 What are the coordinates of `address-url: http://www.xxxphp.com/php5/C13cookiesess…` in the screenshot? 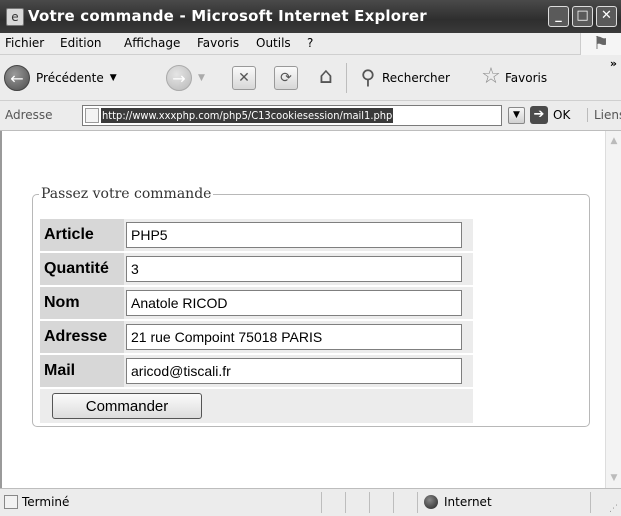 It's located at (247, 115).